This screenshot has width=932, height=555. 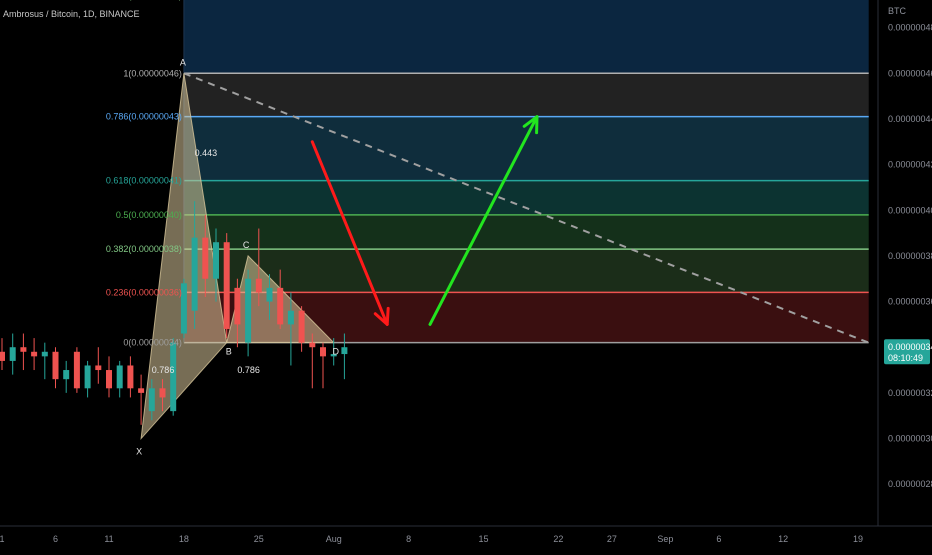 What do you see at coordinates (408, 539) in the screenshot?
I see `time-tick-label: 8` at bounding box center [408, 539].